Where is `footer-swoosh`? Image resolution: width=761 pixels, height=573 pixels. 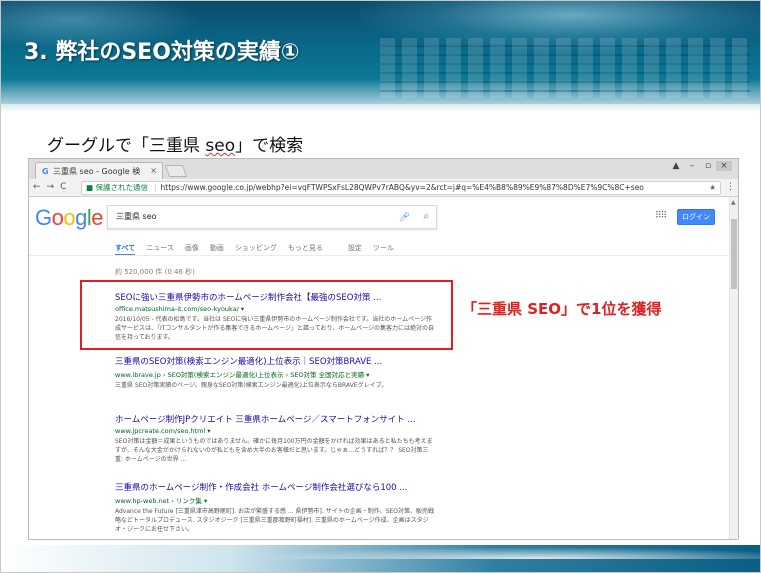 footer-swoosh is located at coordinates (480, 552).